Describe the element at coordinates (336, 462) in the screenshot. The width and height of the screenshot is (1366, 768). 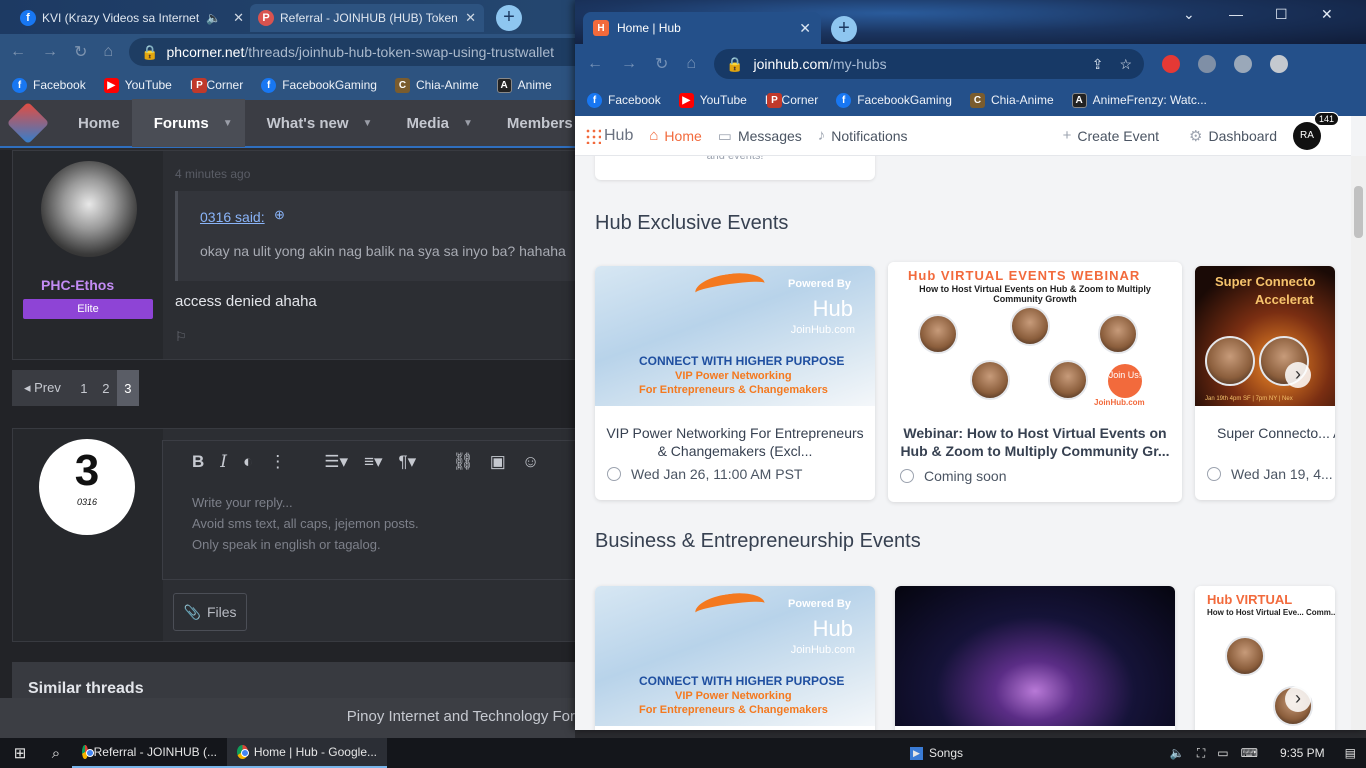
I see `list-icon: ☰▾` at that location.